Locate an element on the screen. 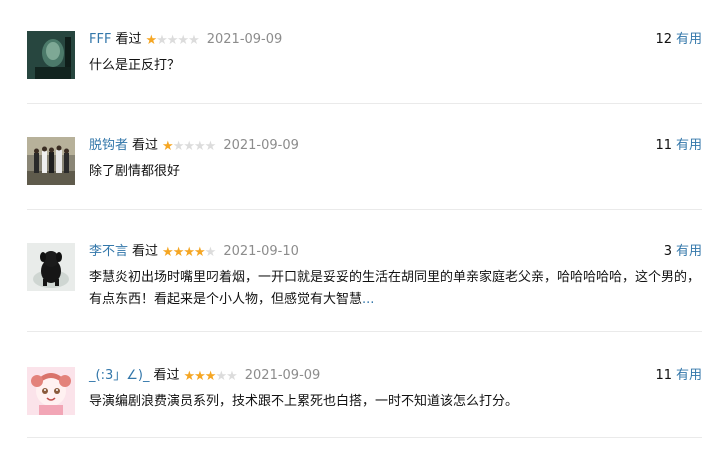 This screenshot has height=449, width=712. user-name-link: _(:3」∠)_ is located at coordinates (119, 376).